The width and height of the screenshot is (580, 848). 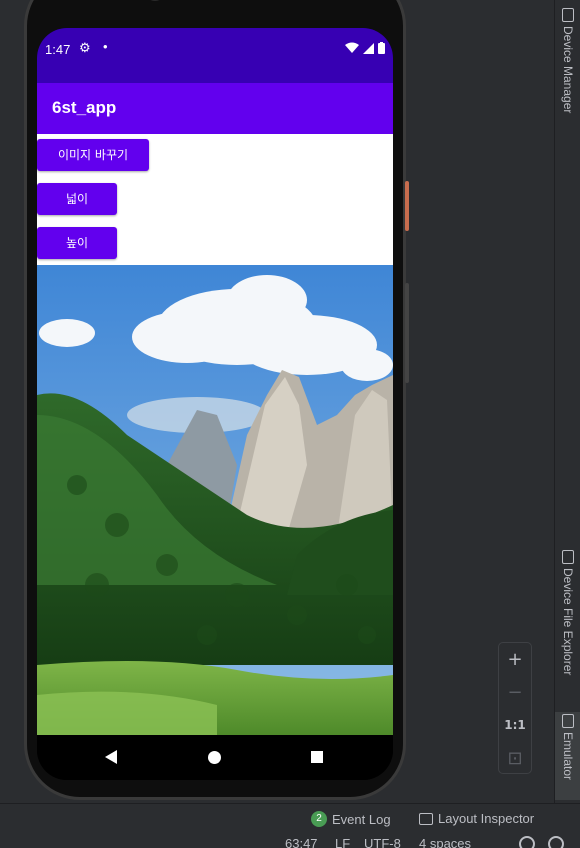 I want to click on home-icon, so click(x=214, y=757).